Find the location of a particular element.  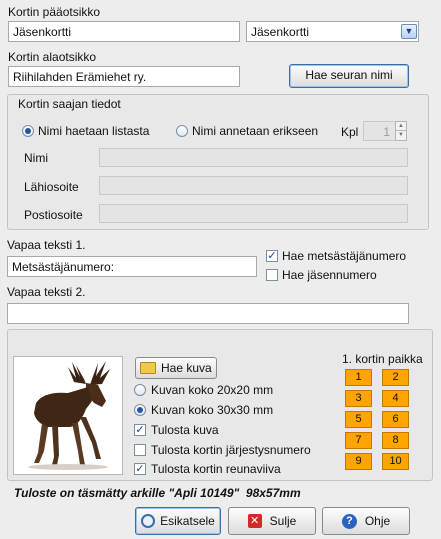

magnifier-icon is located at coordinates (148, 521).